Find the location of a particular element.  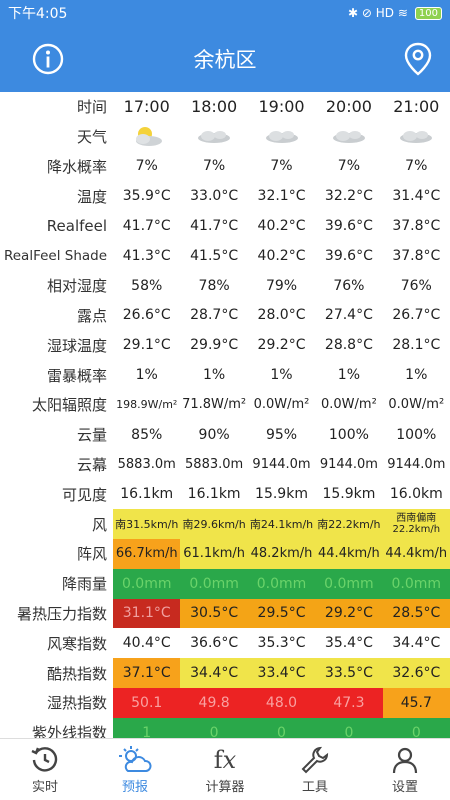

row-humidex: 湿热指数 50.1 49.8 48.0 47.3 45.7 is located at coordinates (225, 702).